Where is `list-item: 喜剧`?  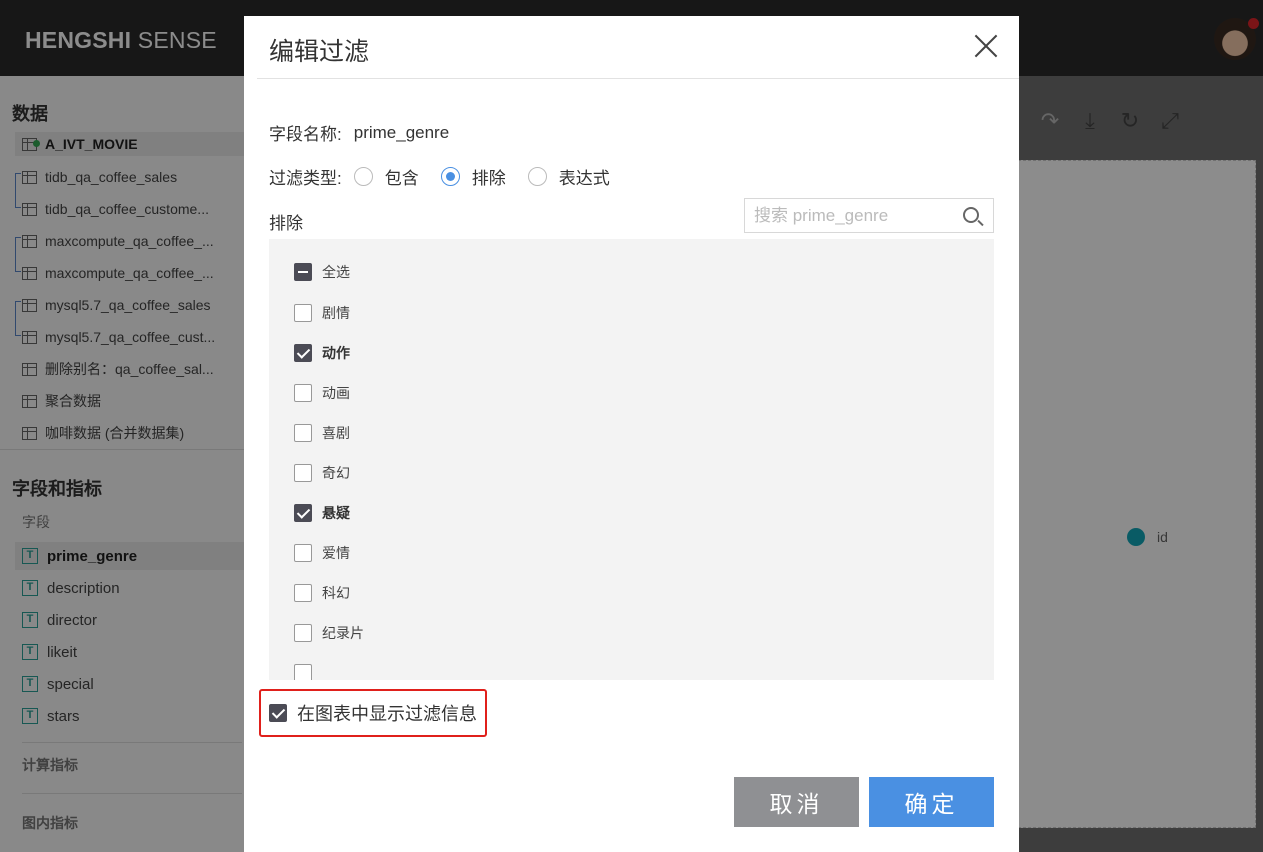
list-item: 喜剧 is located at coordinates (322, 433).